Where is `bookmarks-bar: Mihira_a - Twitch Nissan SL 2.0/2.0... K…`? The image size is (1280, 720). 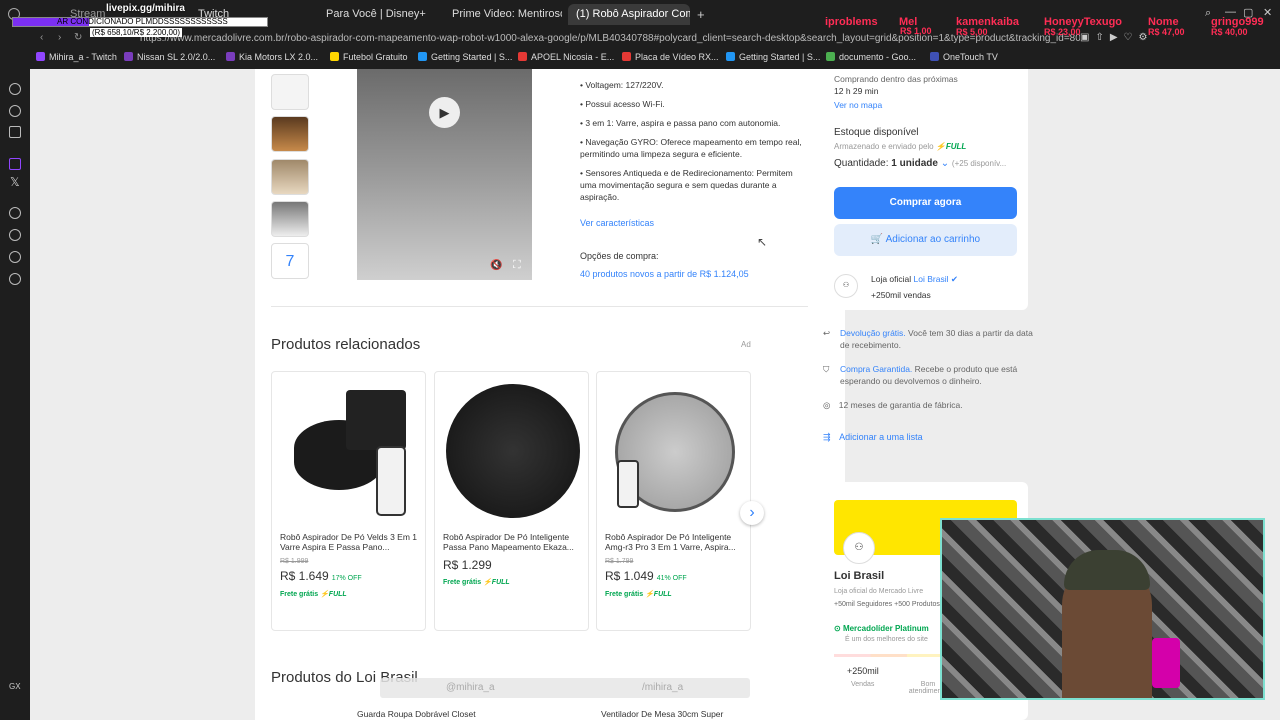 bookmarks-bar: Mihira_a - Twitch Nissan SL 2.0/2.0... K… is located at coordinates (640, 59).